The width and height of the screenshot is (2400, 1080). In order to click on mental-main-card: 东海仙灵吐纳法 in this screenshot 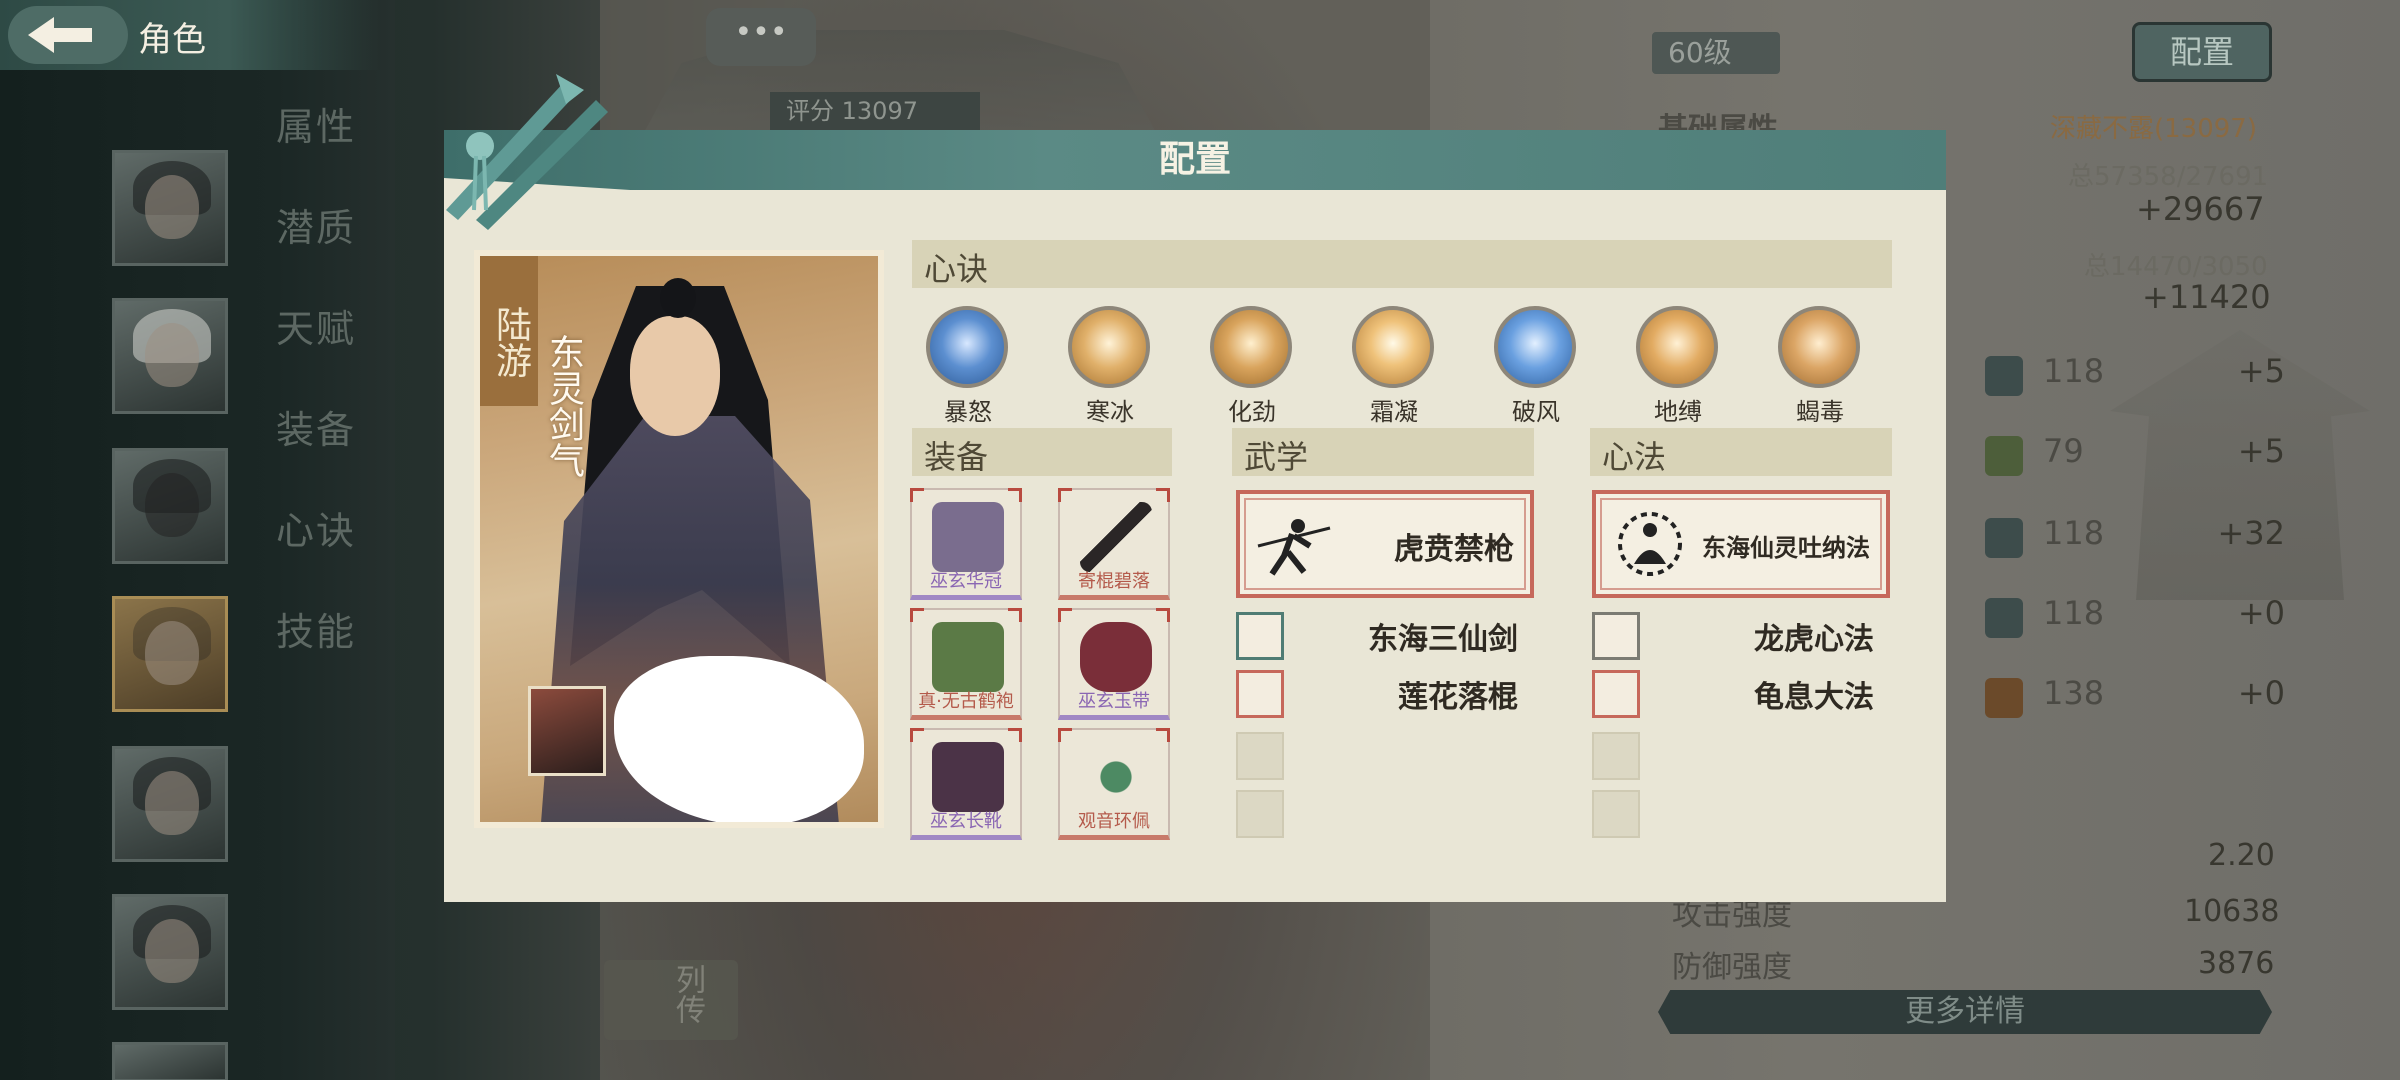, I will do `click(1741, 544)`.